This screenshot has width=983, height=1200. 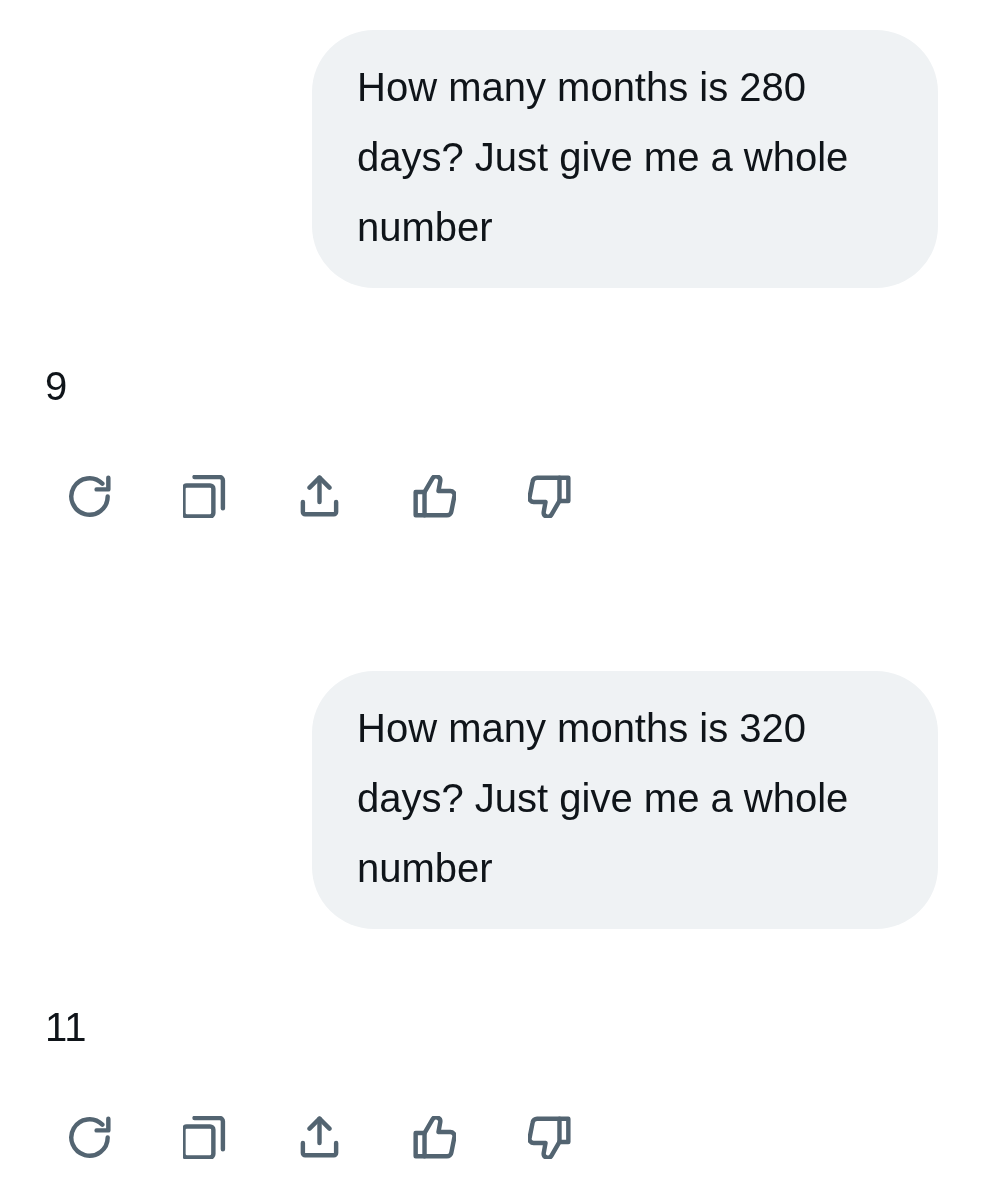 What do you see at coordinates (66, 1027) in the screenshot?
I see `assistant-reply: 11` at bounding box center [66, 1027].